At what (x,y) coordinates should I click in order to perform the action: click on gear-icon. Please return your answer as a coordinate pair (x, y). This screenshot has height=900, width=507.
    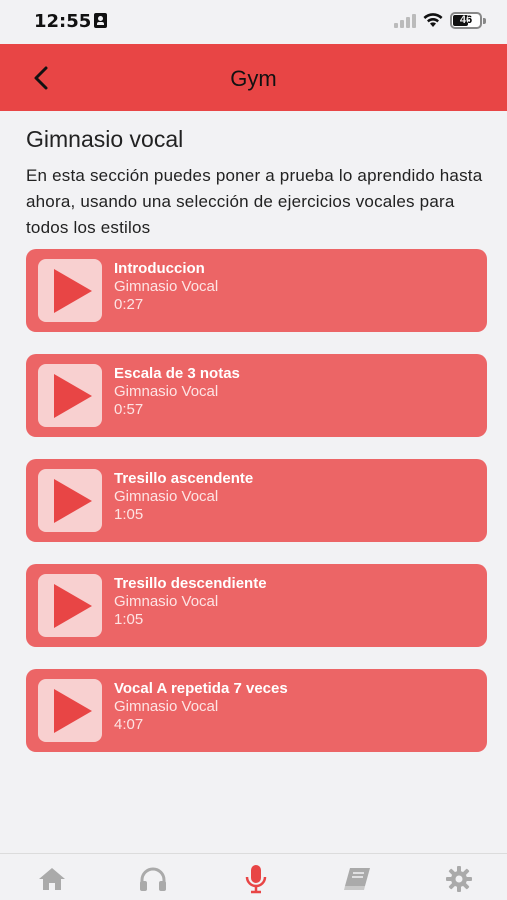
    Looking at the image, I should click on (459, 879).